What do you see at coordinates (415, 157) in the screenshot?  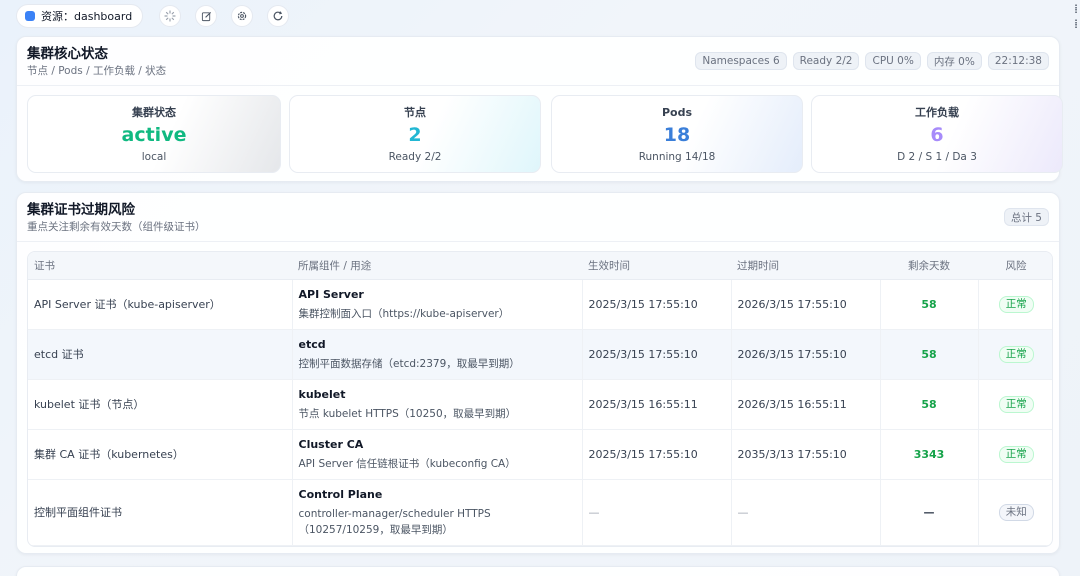 I see `card-sub: Ready 2/2` at bounding box center [415, 157].